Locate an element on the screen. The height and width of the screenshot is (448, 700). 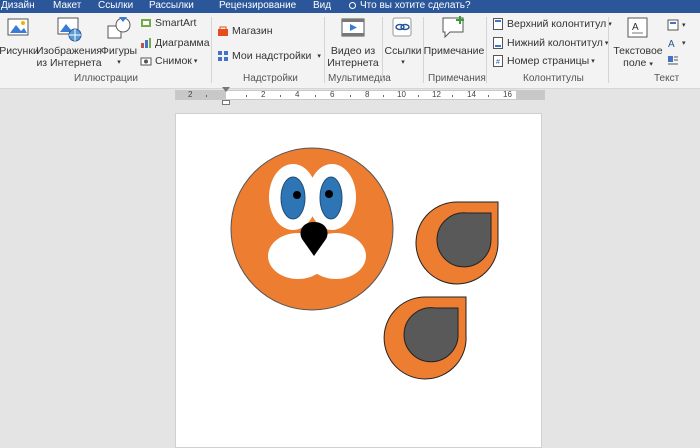
store-button: Магазин is located at coordinates (245, 31).